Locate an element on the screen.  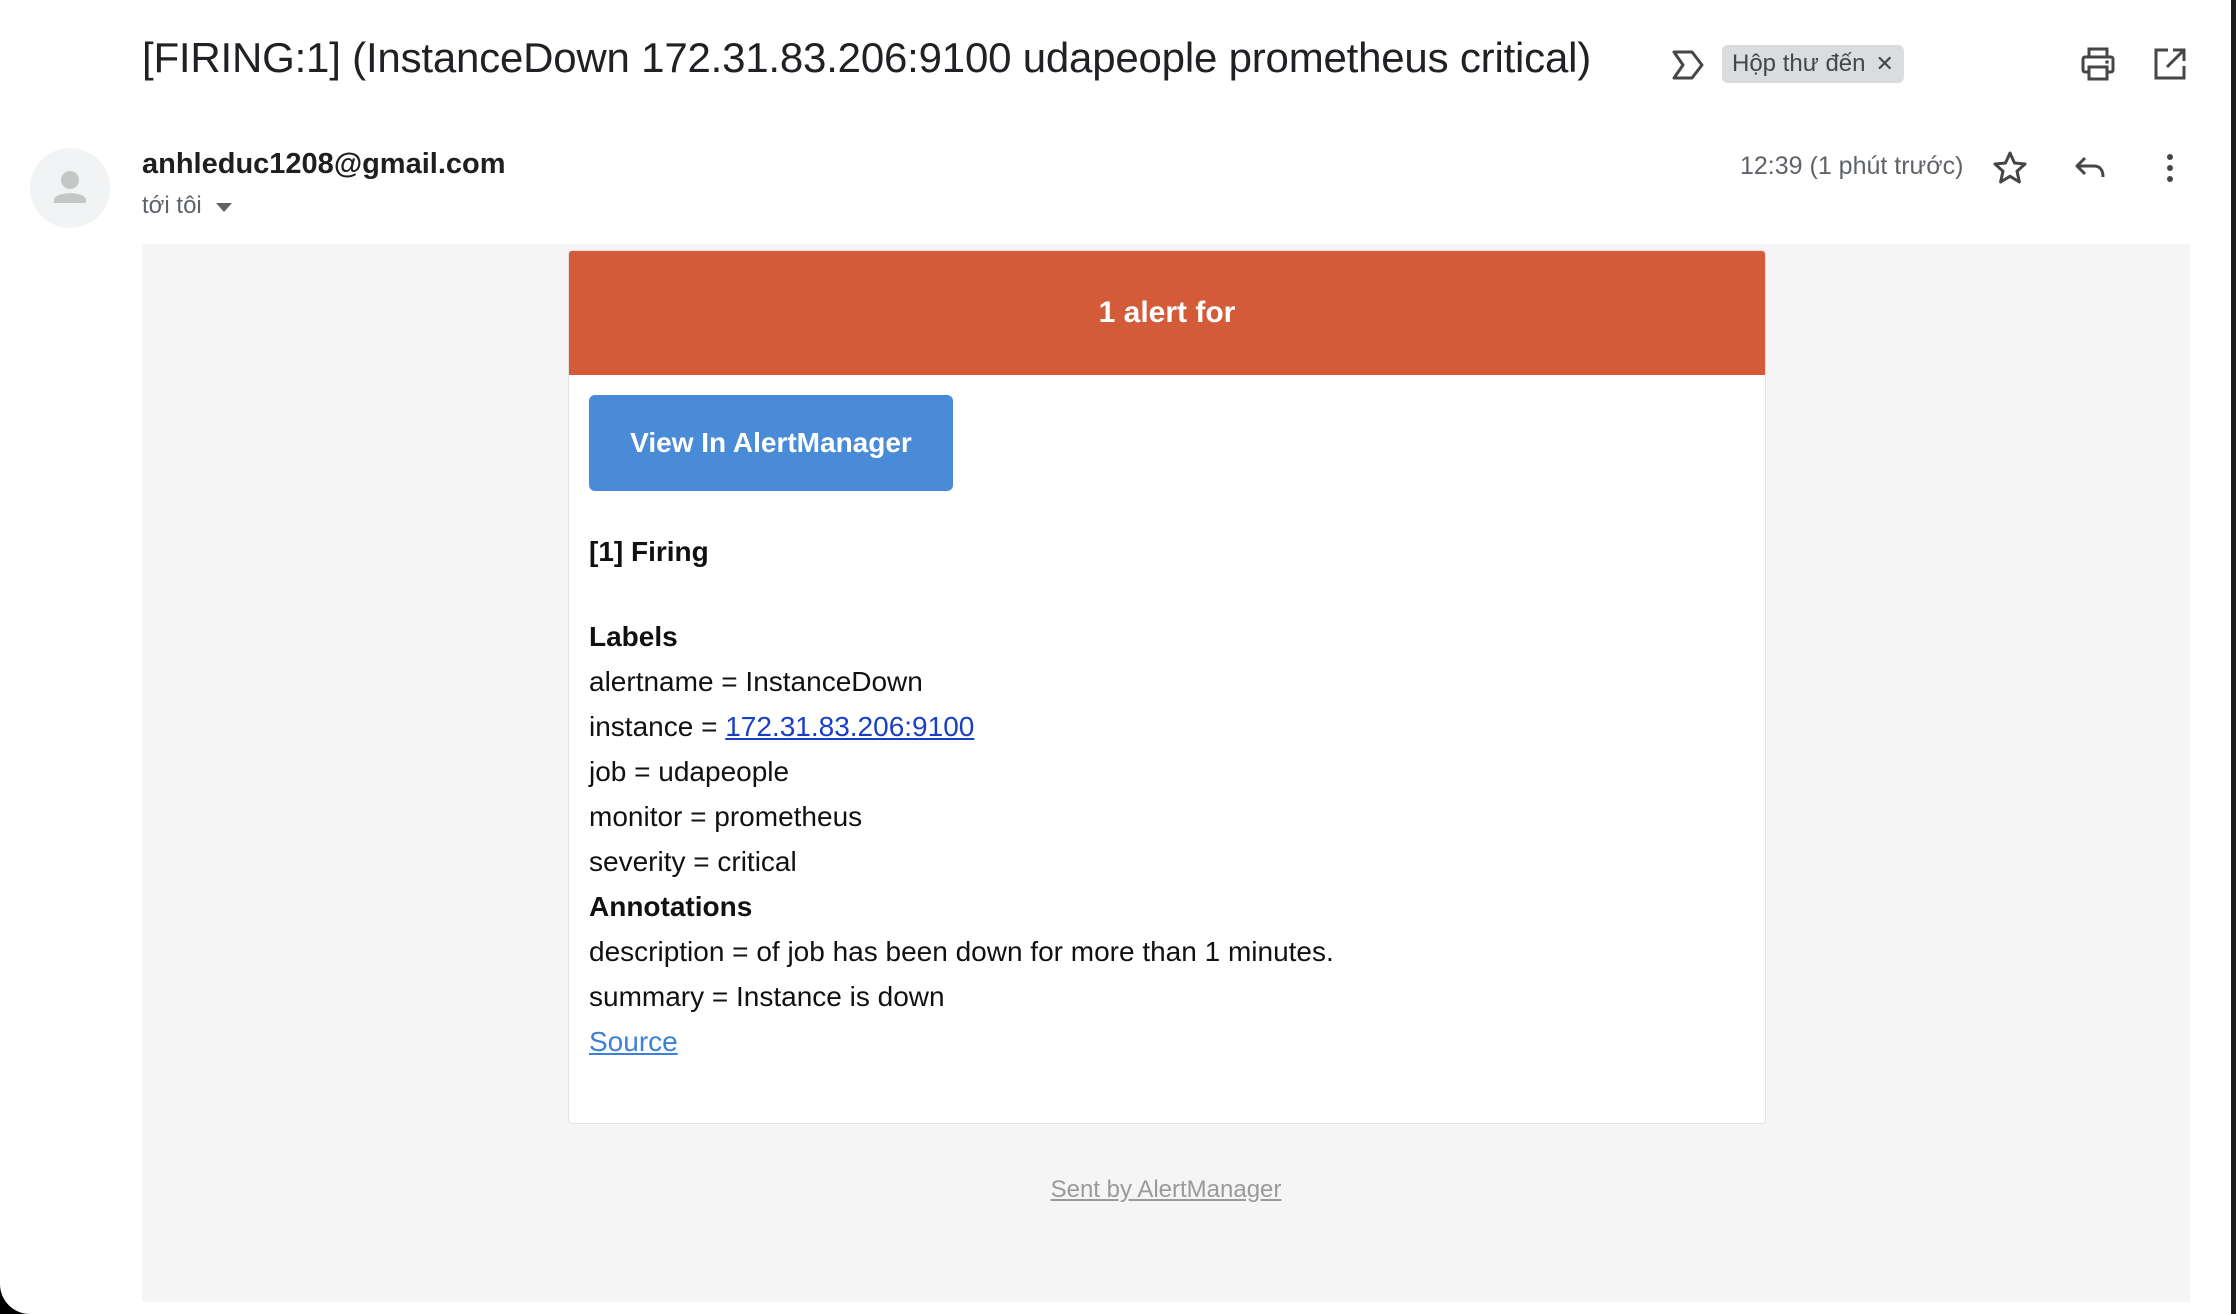
inbox-label-text: Hộp thư đến is located at coordinates (1799, 63).